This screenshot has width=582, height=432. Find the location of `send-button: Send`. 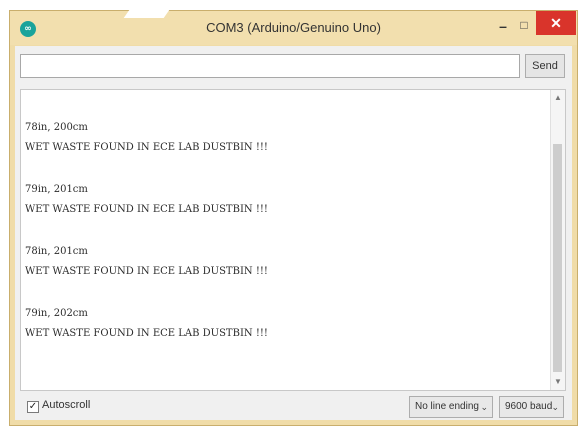

send-button: Send is located at coordinates (545, 66).